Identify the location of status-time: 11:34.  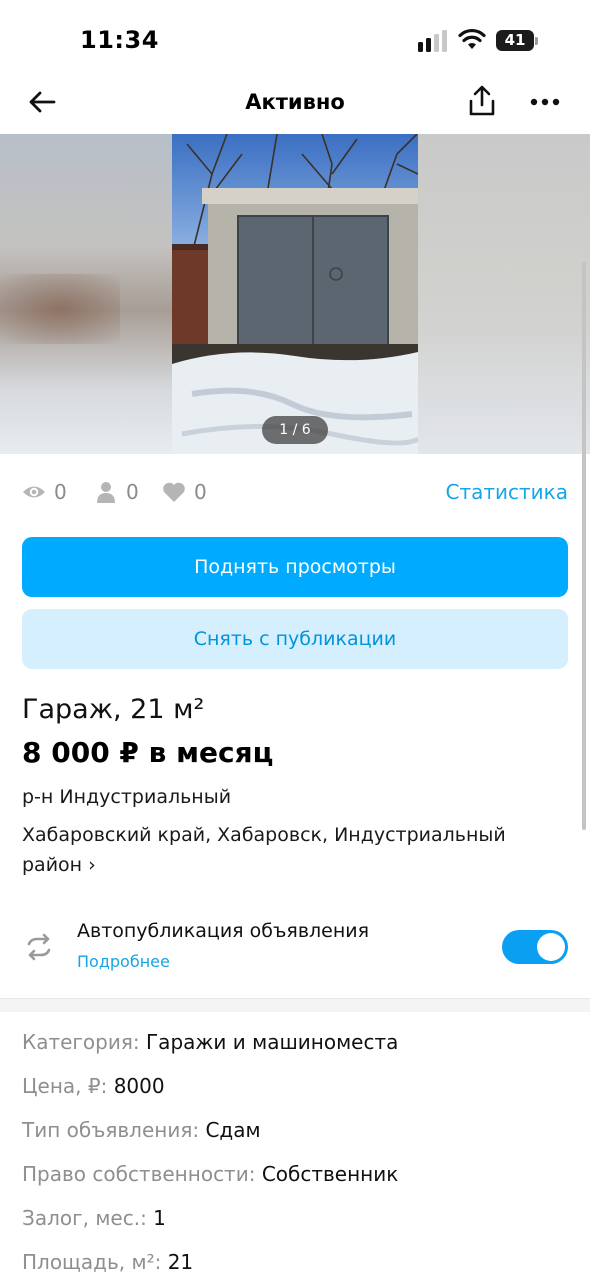
(119, 40).